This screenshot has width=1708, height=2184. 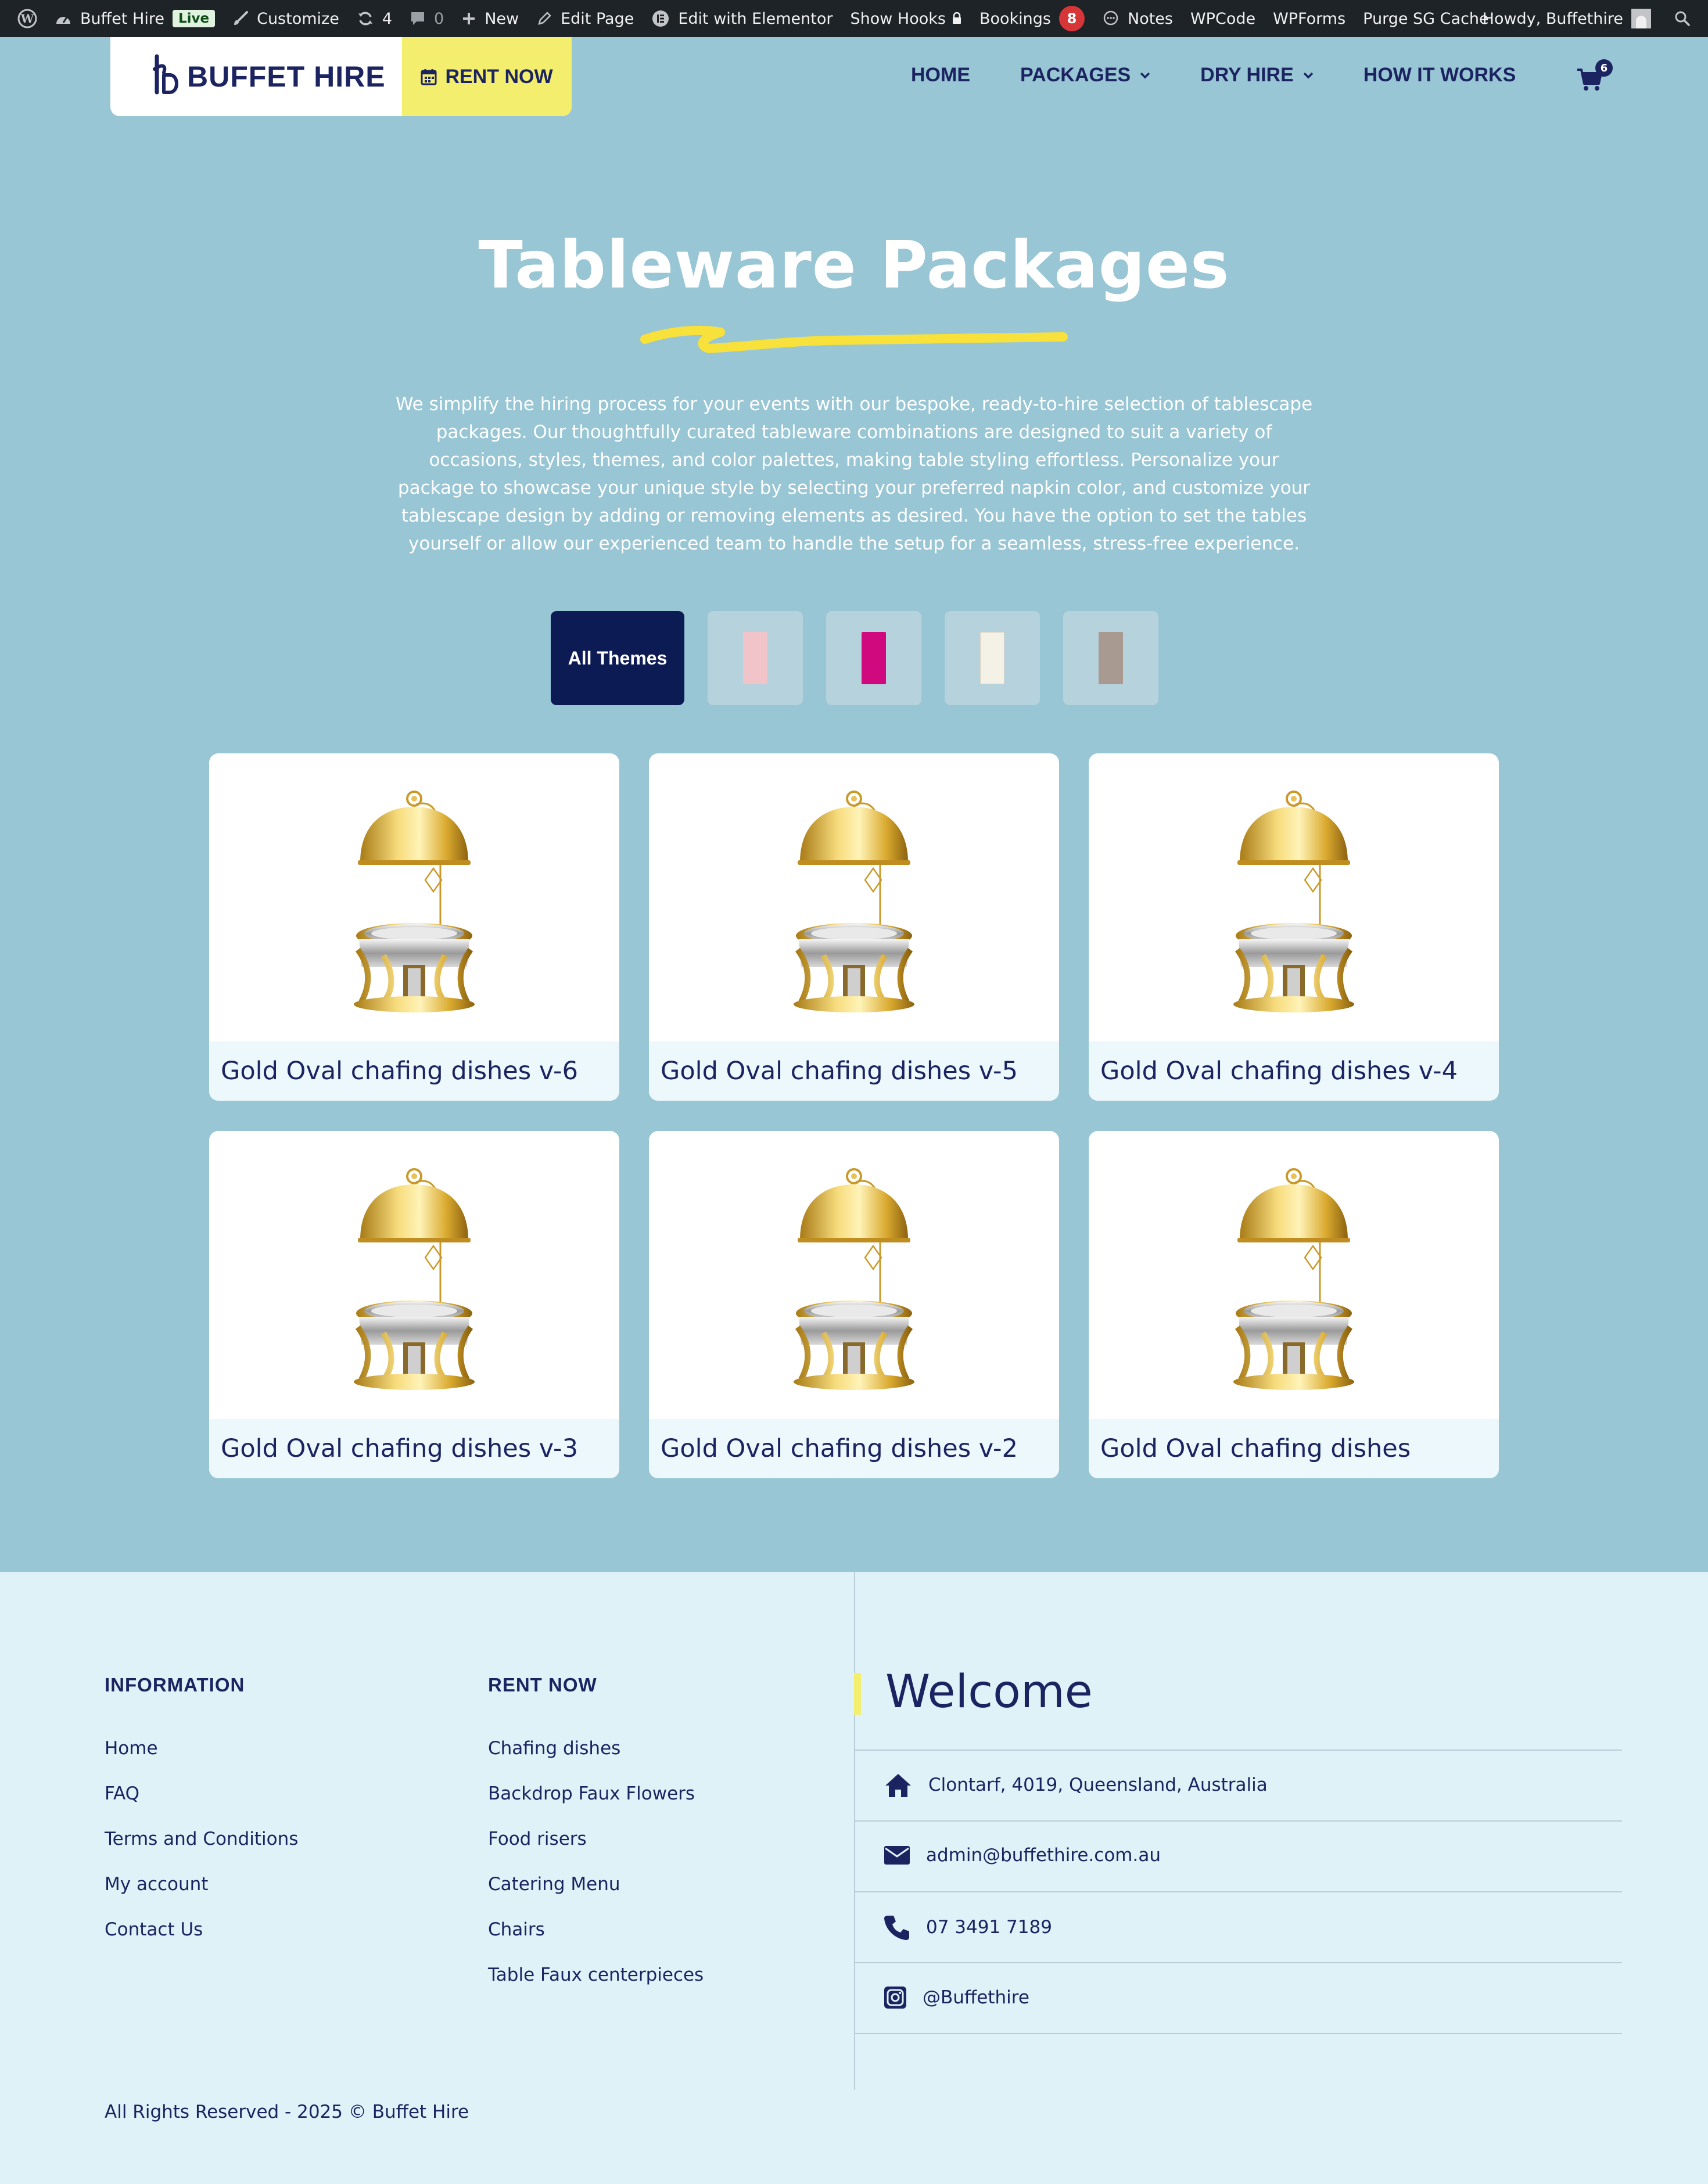 I want to click on filter-all-themes: All Themes, so click(x=617, y=658).